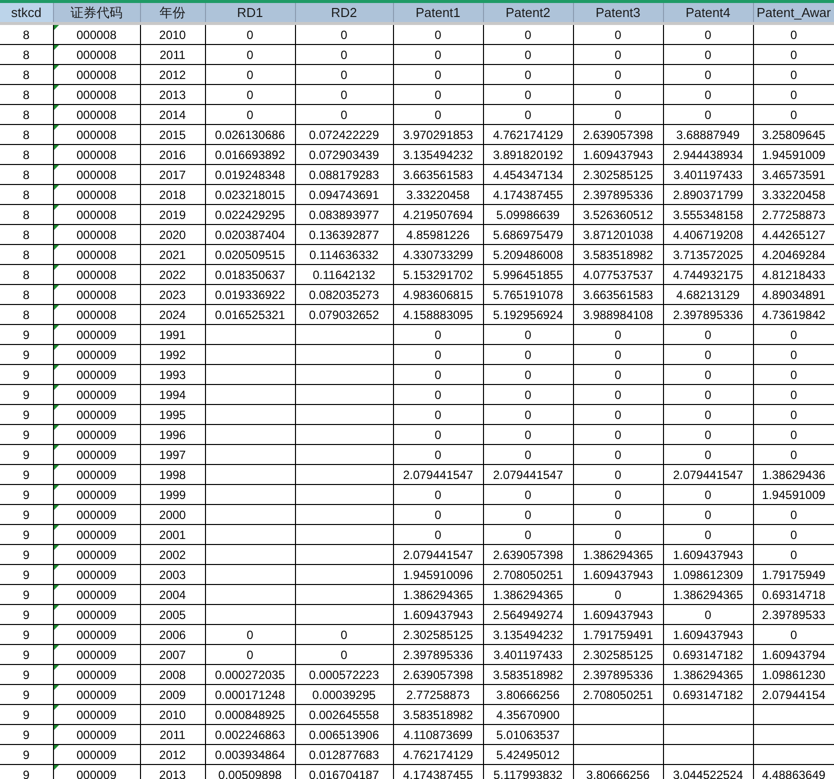 This screenshot has height=779, width=834. What do you see at coordinates (528, 735) in the screenshot?
I see `table-cell: 5.01063537` at bounding box center [528, 735].